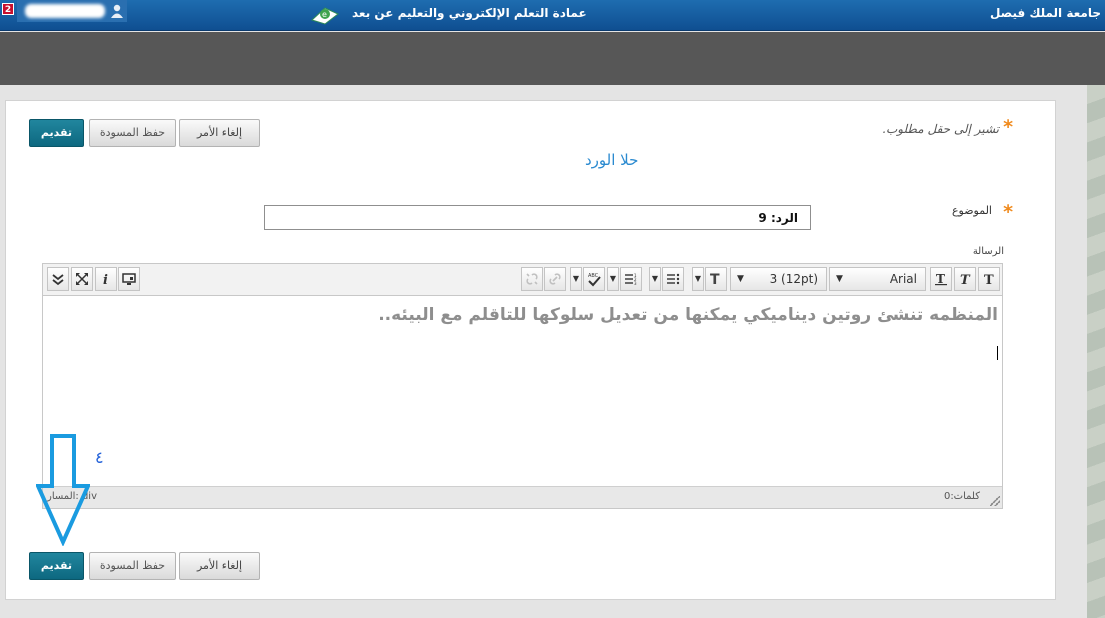 The image size is (1105, 618). Describe the element at coordinates (673, 279) in the screenshot. I see `bullet-list-icon` at that location.